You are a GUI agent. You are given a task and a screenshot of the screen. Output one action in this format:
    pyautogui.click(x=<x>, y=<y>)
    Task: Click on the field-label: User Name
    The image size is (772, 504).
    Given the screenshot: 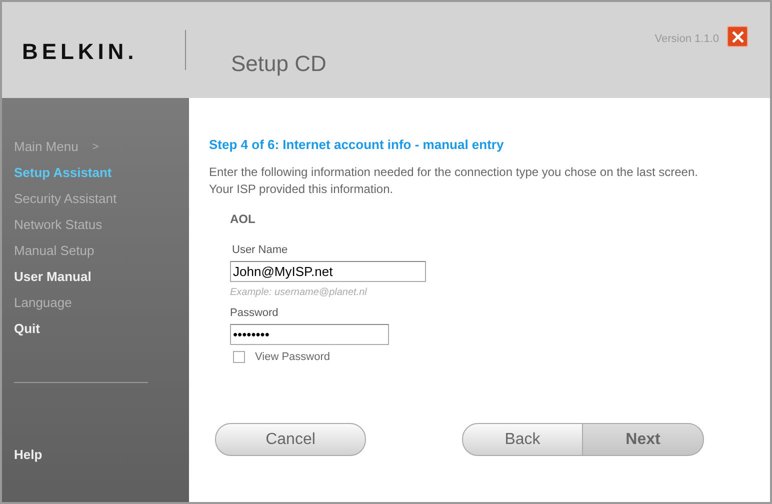 What is the action you would take?
    pyautogui.click(x=260, y=250)
    